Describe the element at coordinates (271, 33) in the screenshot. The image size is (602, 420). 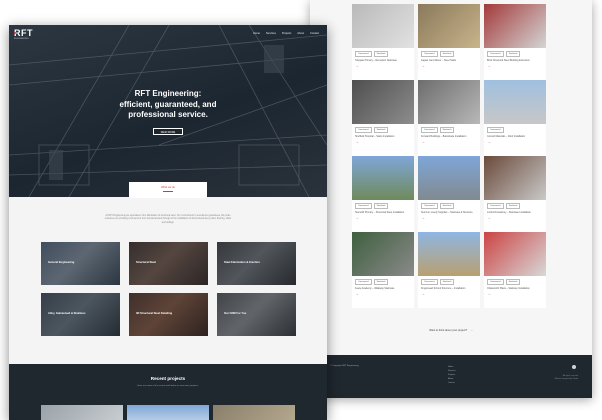
I see `nav-services: Services` at that location.